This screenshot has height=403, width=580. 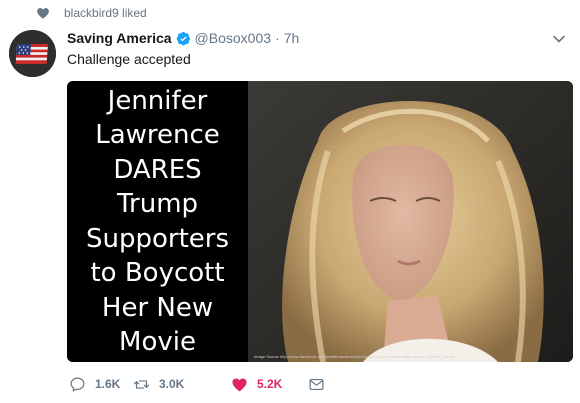 I want to click on social-context: blackbird9 liked, so click(x=91, y=13).